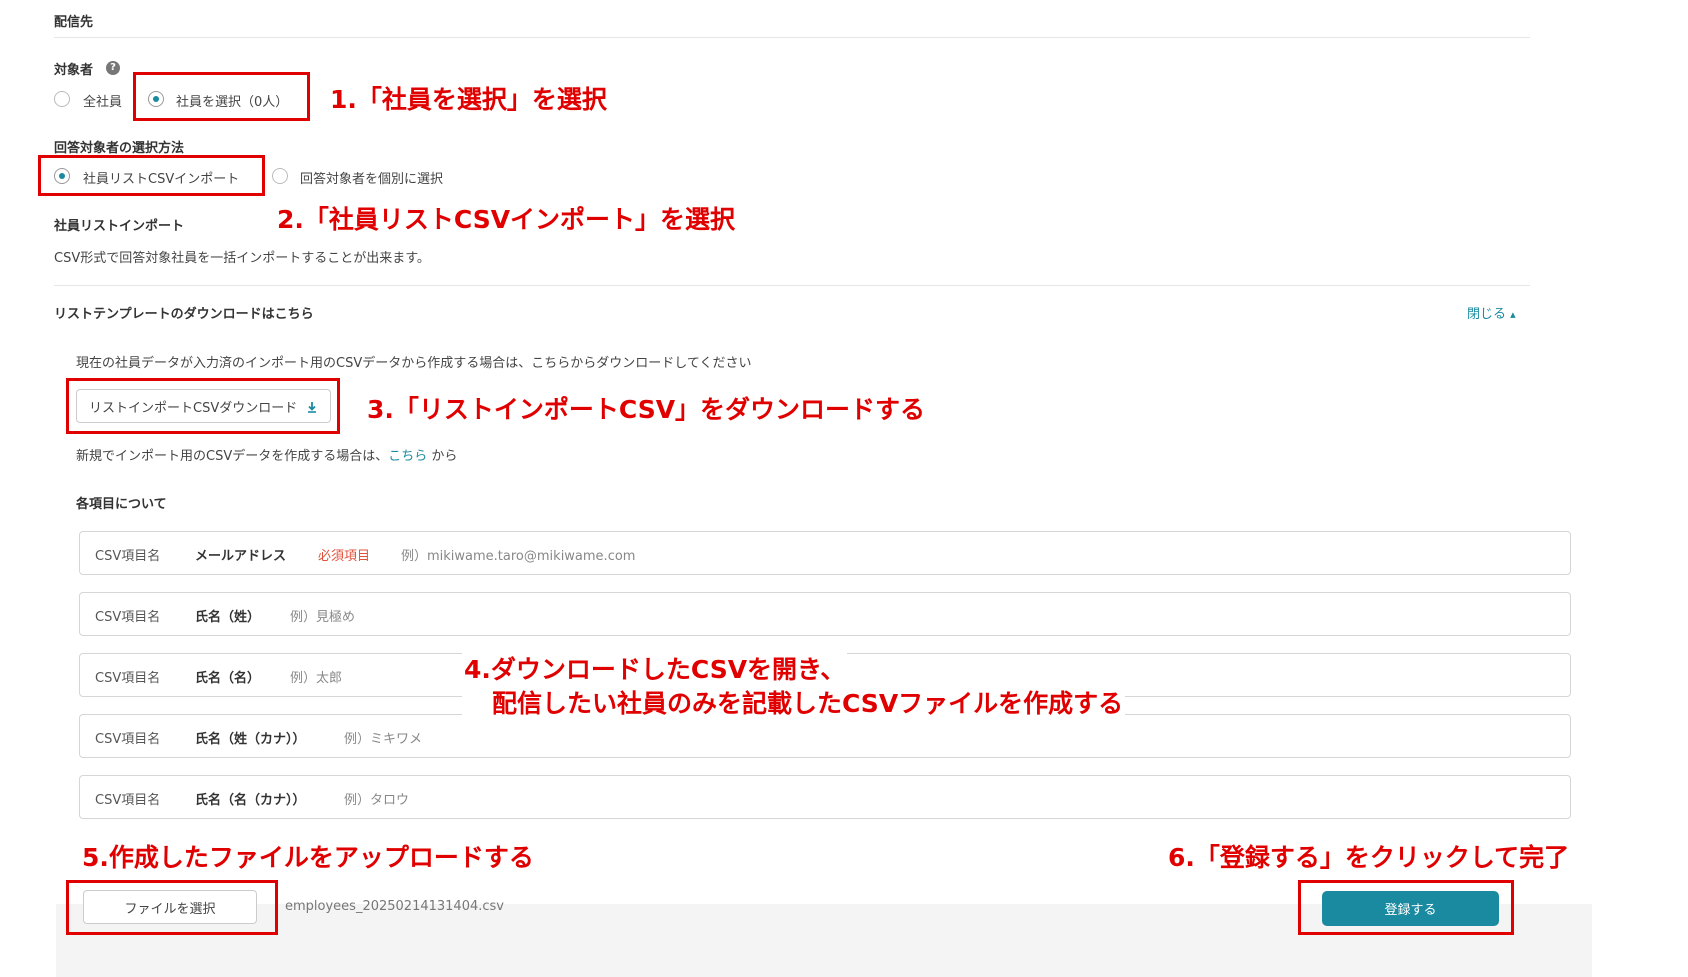 The width and height of the screenshot is (1688, 977). I want to click on field-row-last-name-kana: CSV項目名 氏名（姓（カナ）） 例）ミキワメ, so click(825, 736).